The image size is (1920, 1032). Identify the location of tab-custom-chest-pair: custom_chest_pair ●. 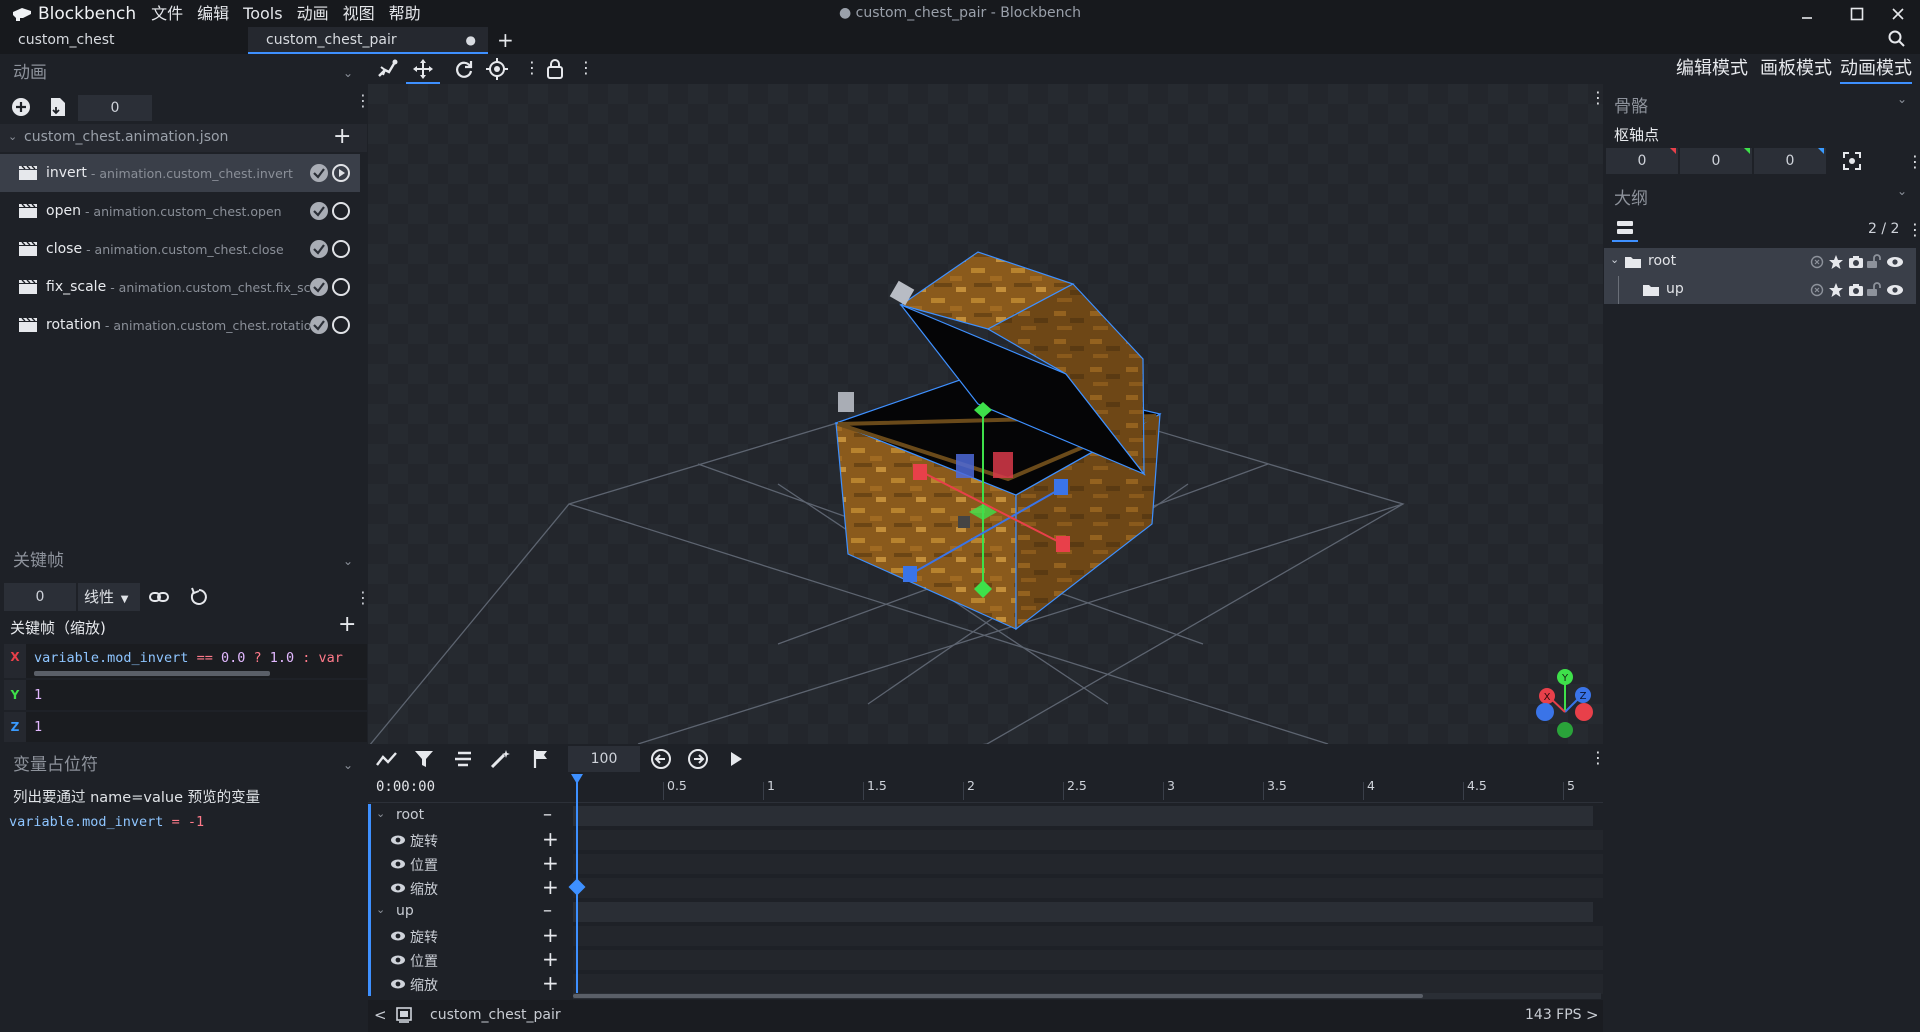
(368, 40).